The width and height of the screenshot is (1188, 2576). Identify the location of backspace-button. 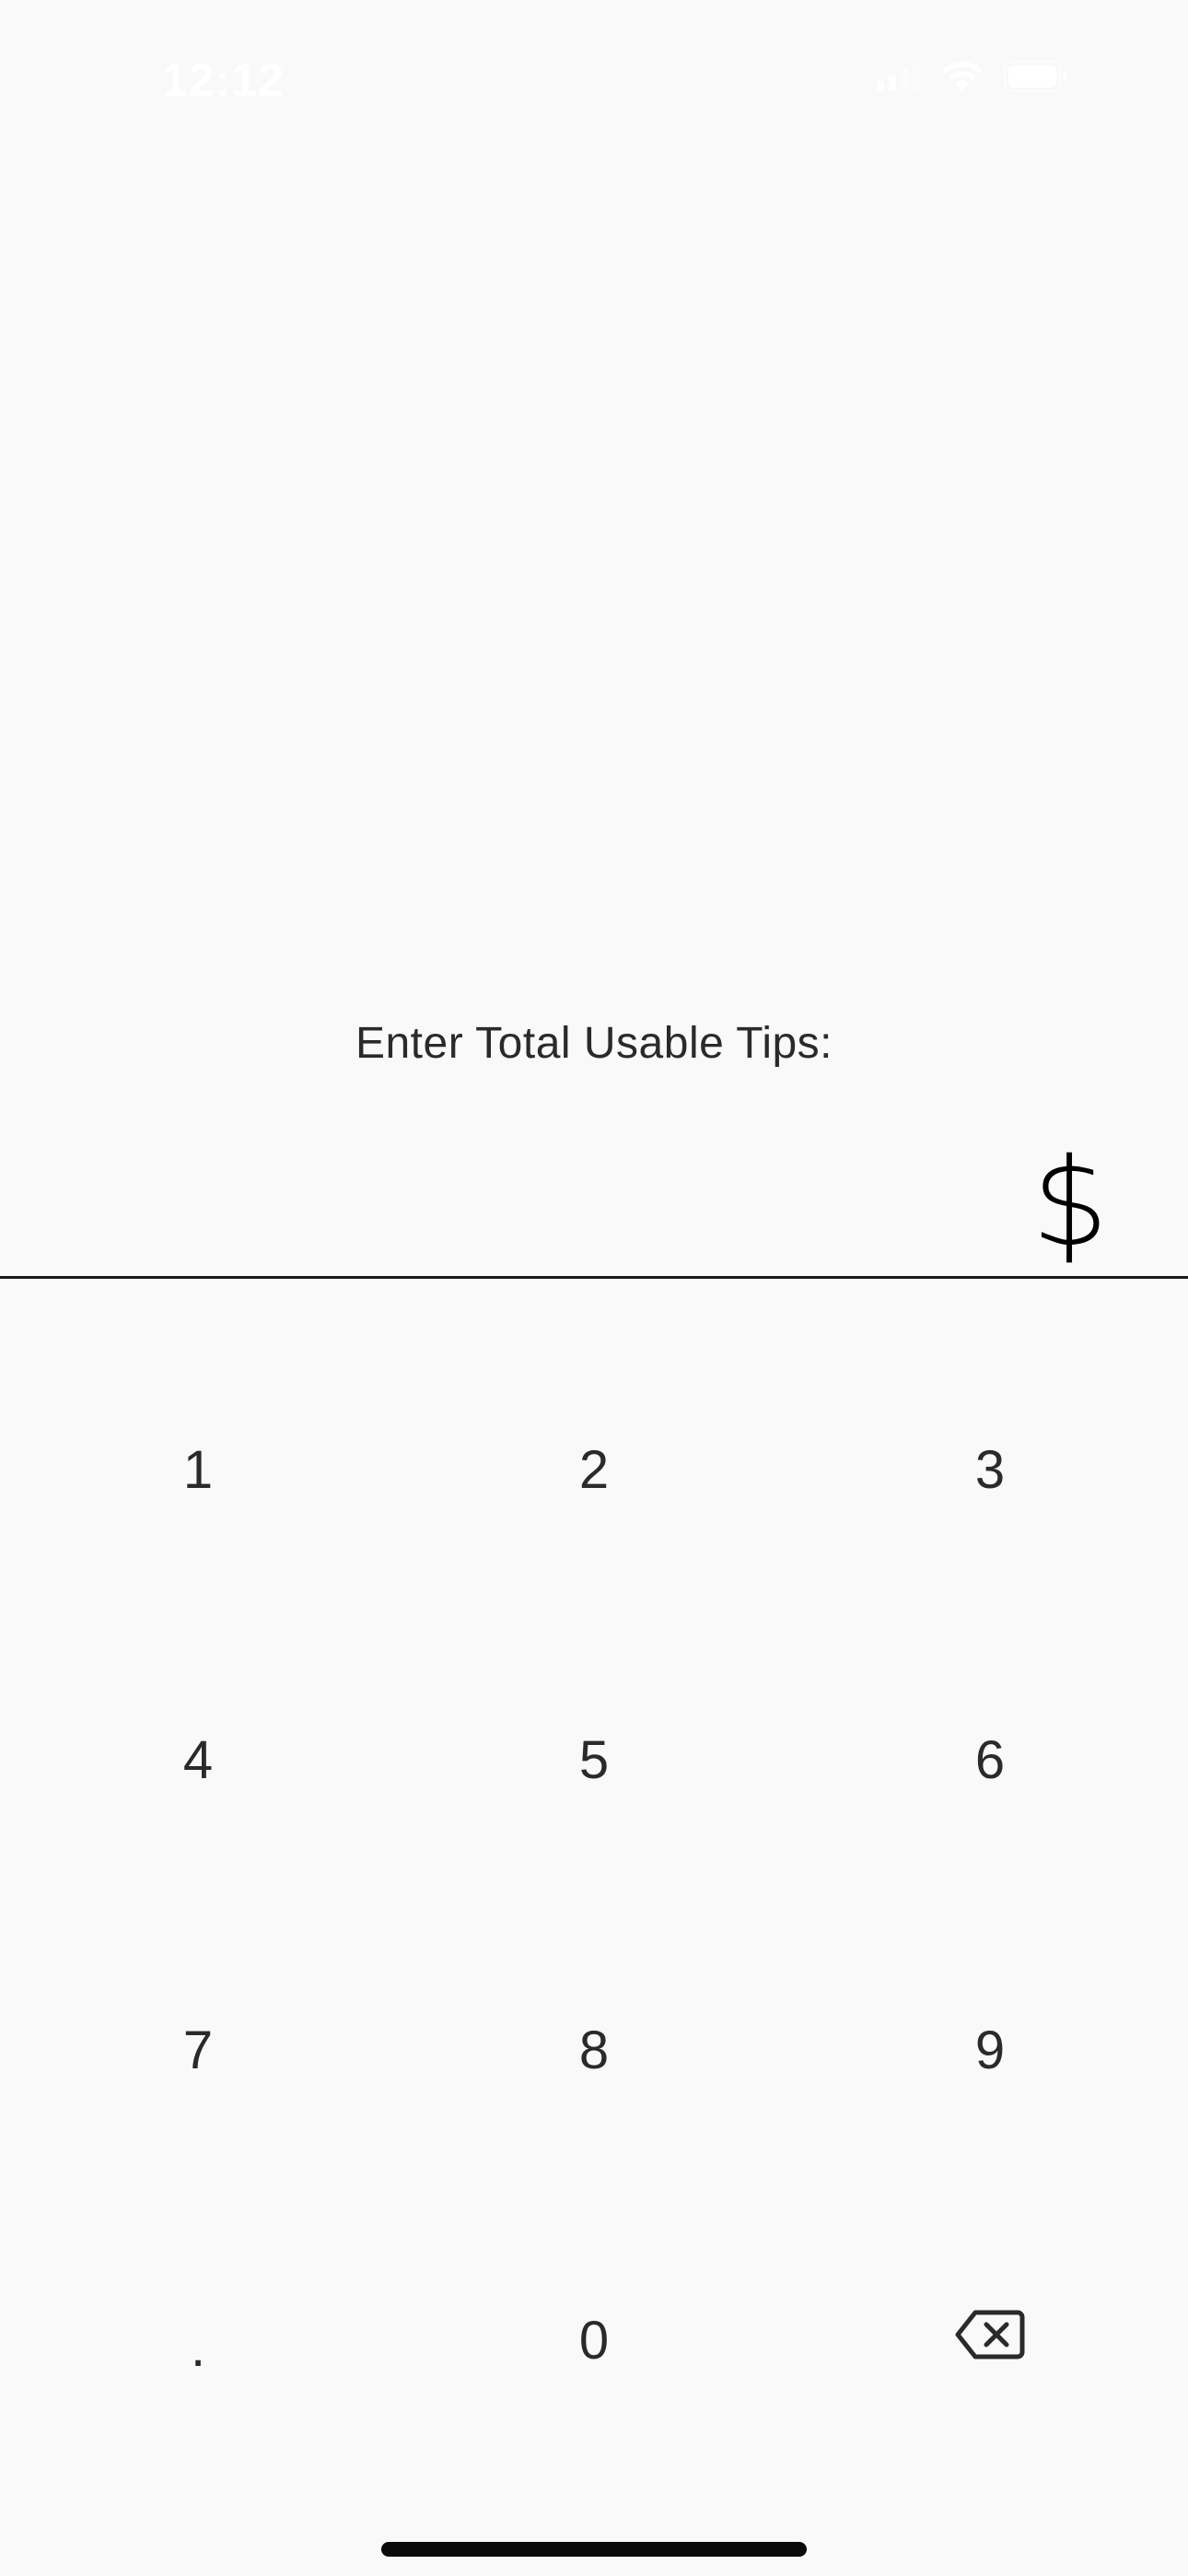
(990, 2340).